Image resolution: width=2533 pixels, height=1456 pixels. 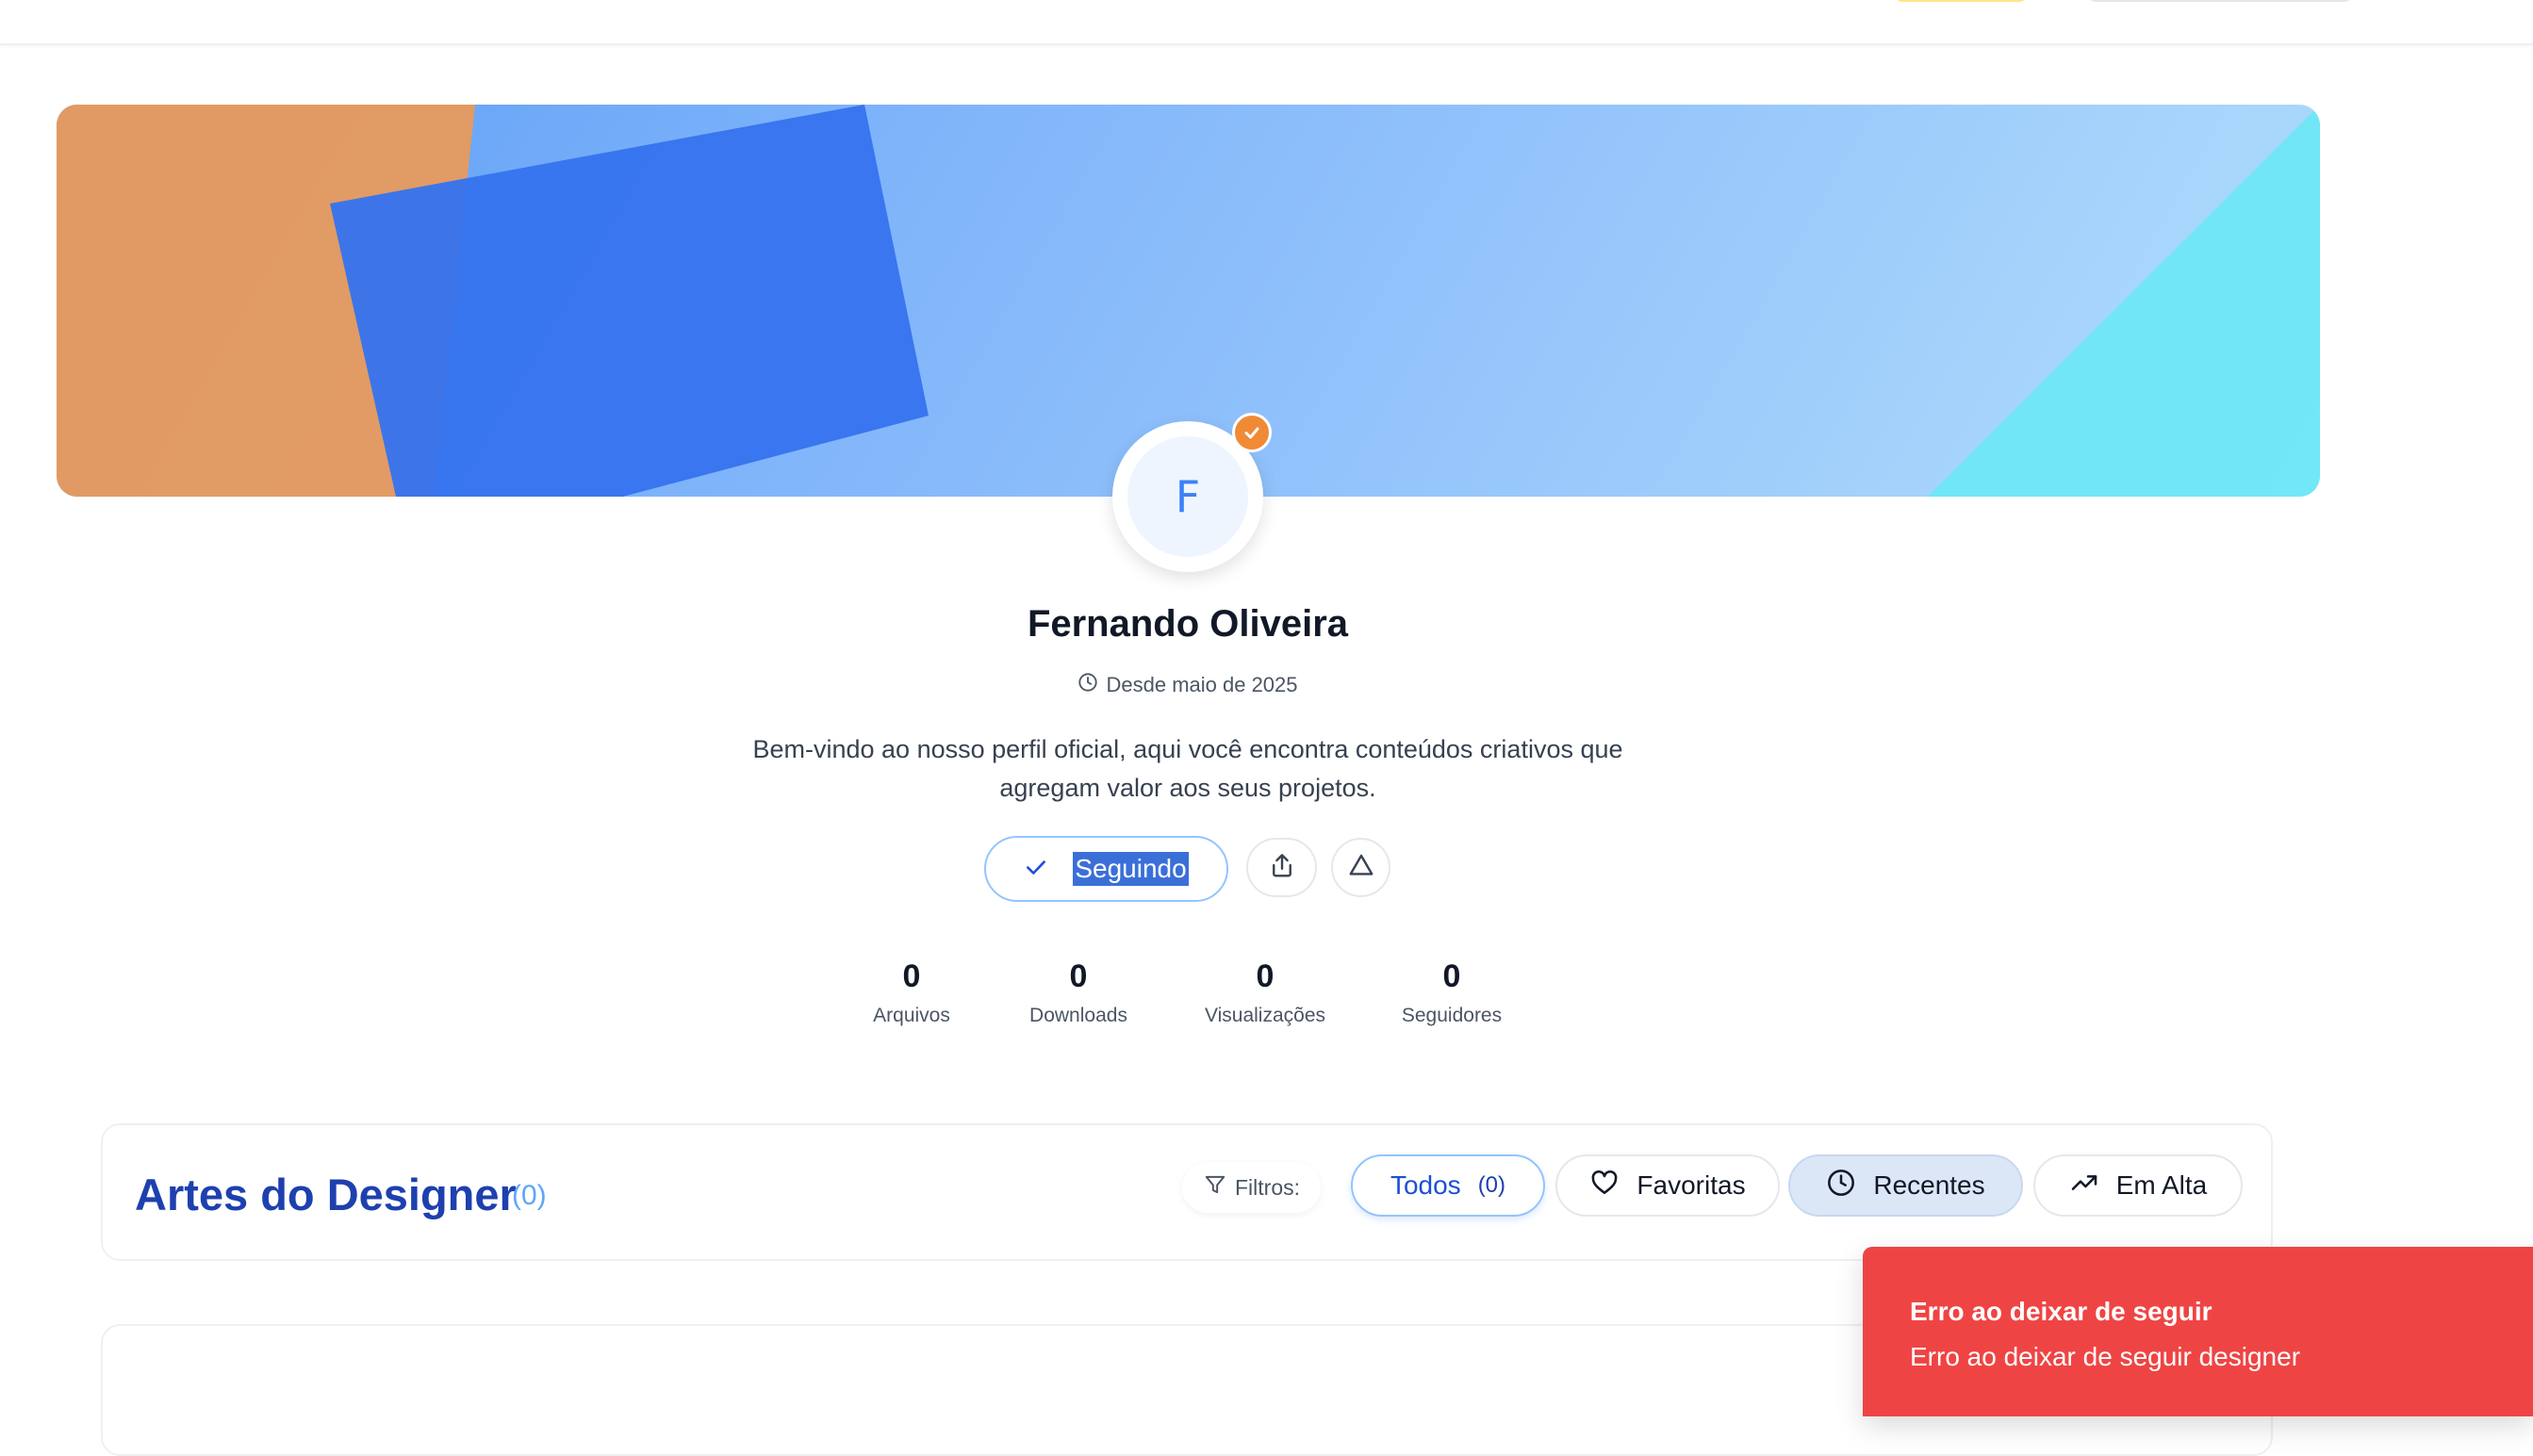 I want to click on stat-visualizacoes: 0 Visualizações, so click(x=1265, y=990).